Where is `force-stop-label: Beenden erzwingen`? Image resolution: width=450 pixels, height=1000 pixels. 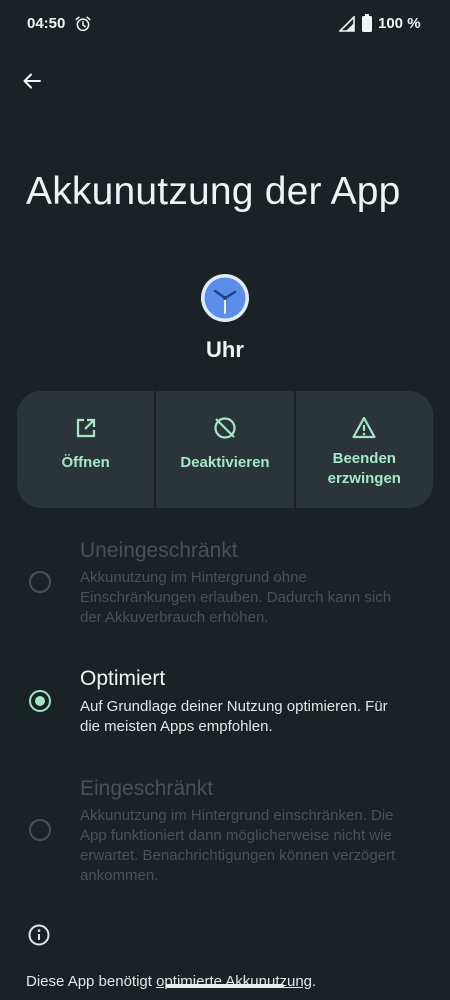
force-stop-label: Beenden erzwingen is located at coordinates (364, 468).